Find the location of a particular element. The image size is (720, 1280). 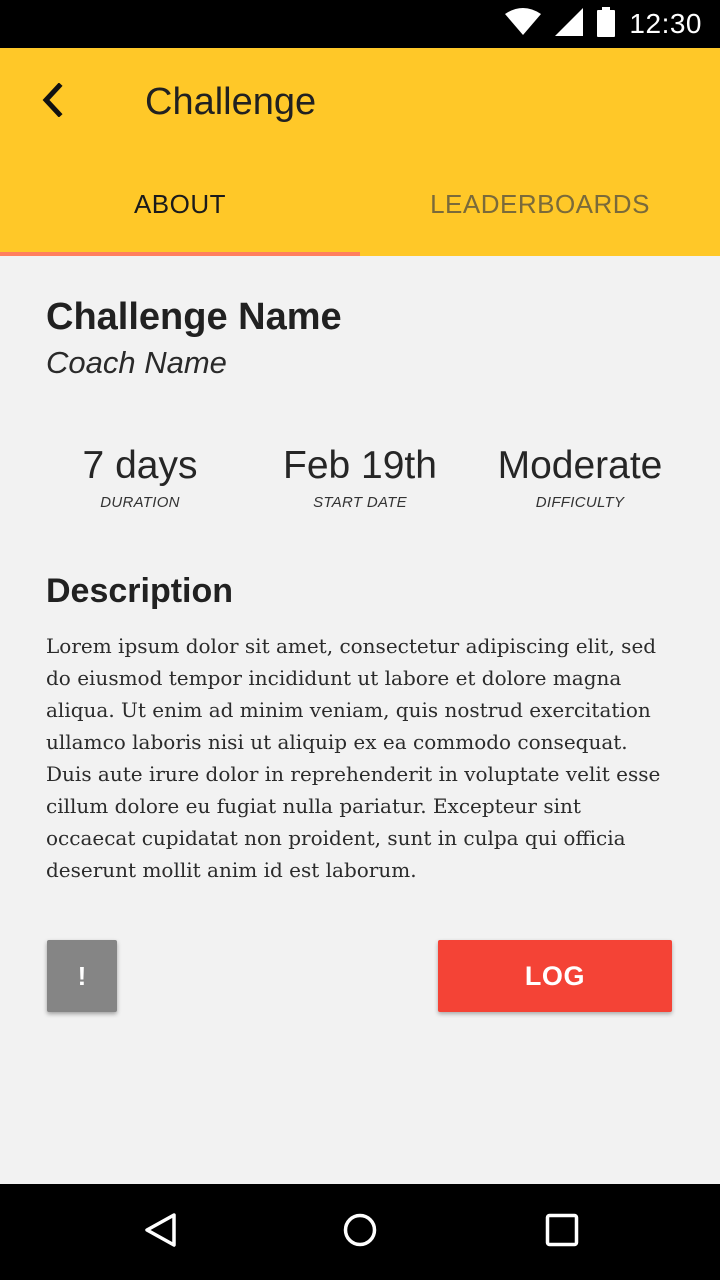

tab-about: ABOUT is located at coordinates (180, 204).